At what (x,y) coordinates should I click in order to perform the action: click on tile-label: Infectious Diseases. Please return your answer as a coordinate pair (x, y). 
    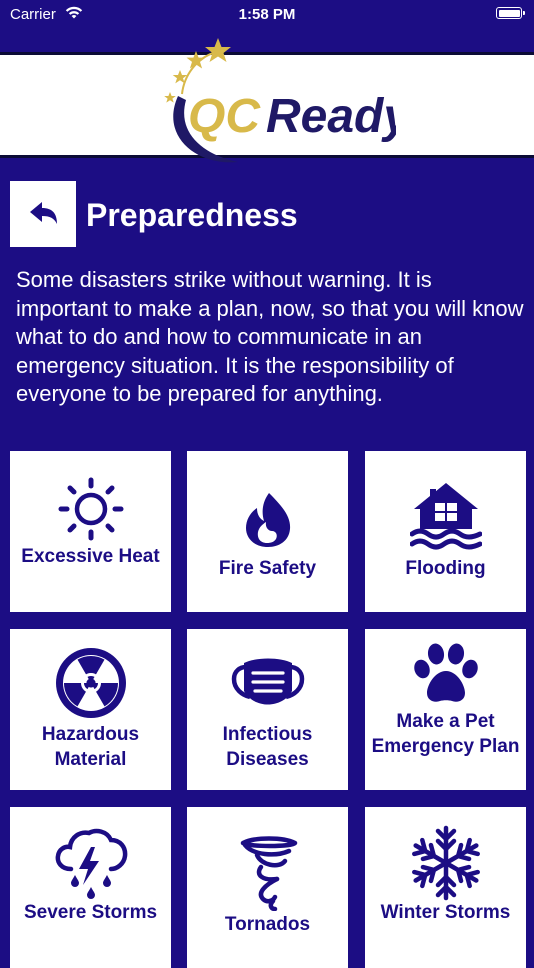
    Looking at the image, I should click on (267, 747).